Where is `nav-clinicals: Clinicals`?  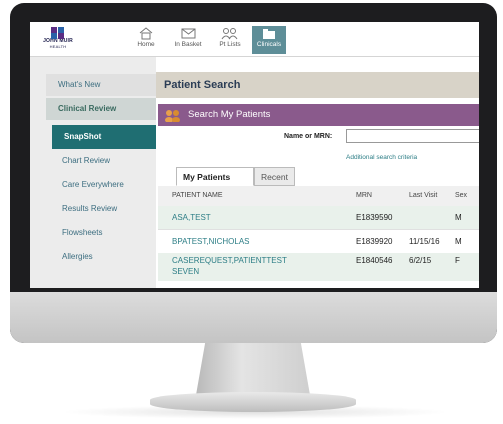 nav-clinicals: Clinicals is located at coordinates (269, 40).